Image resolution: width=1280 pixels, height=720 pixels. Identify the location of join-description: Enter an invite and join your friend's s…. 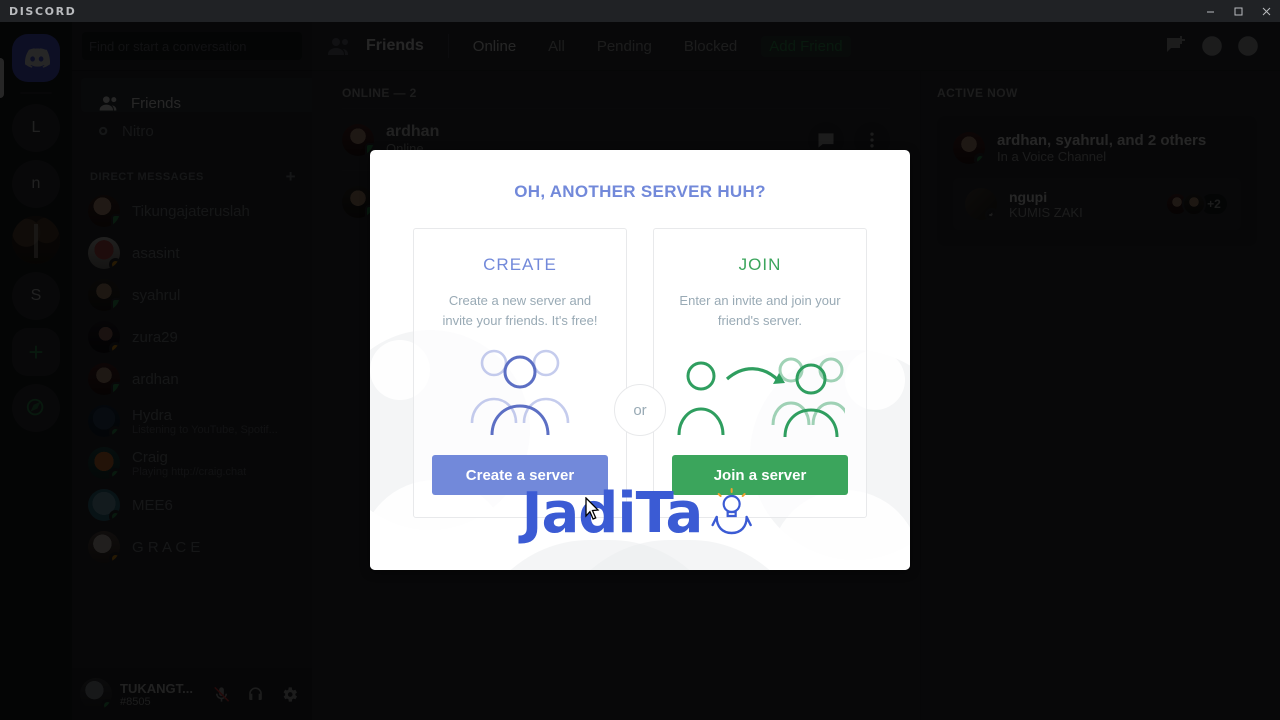
(760, 310).